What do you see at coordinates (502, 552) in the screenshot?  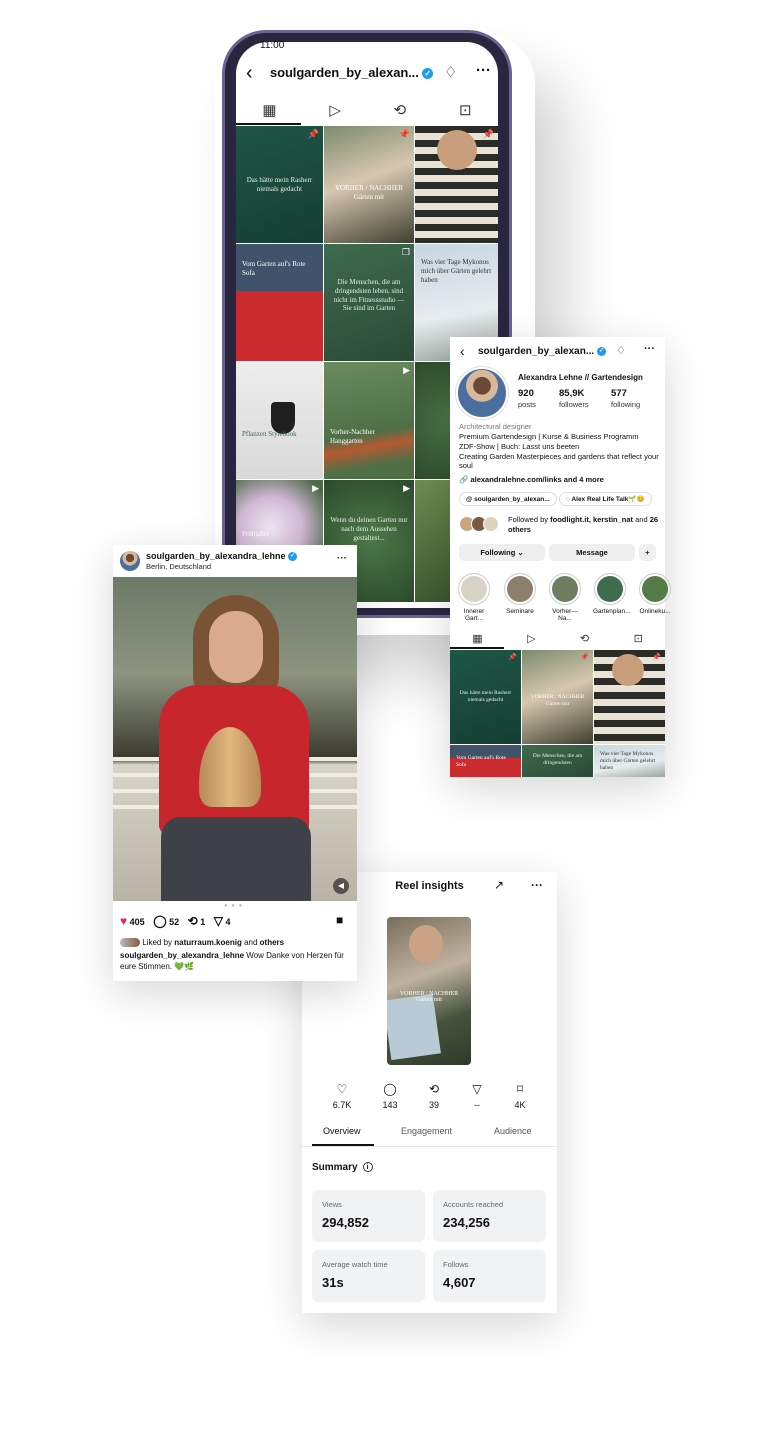 I see `following-button: Following ⌄` at bounding box center [502, 552].